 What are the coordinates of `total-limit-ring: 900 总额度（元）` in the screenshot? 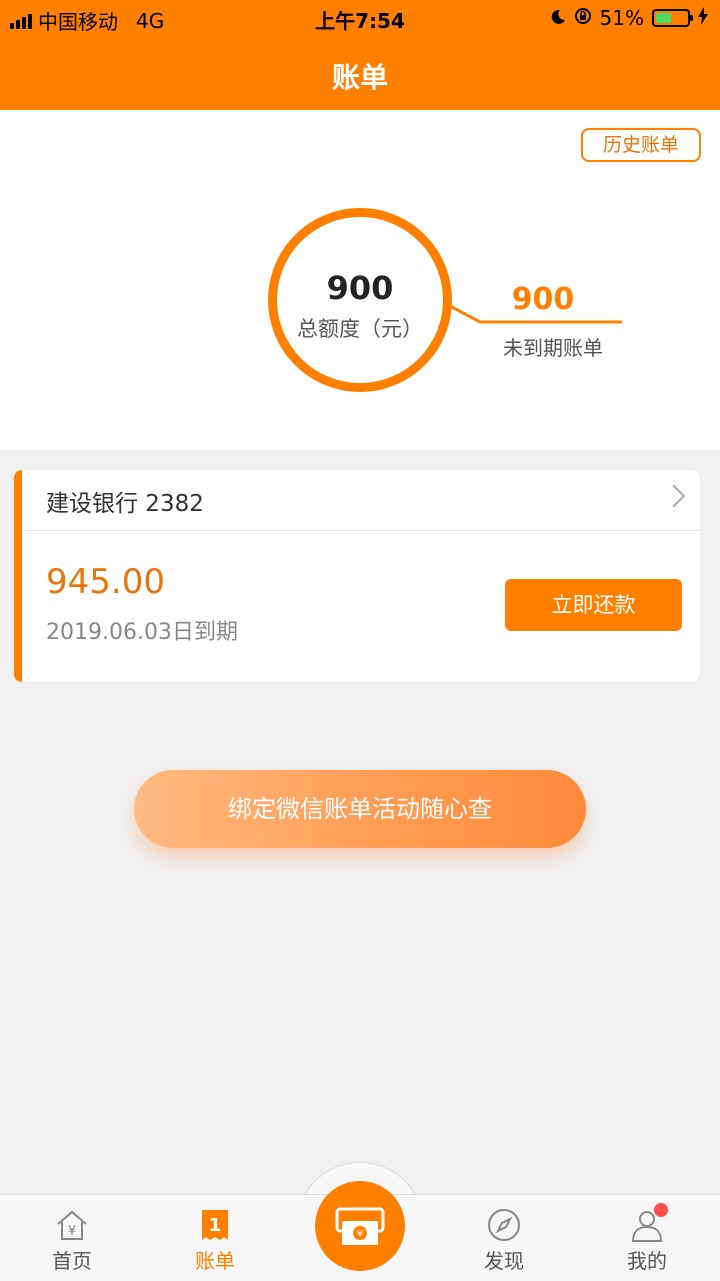 It's located at (360, 300).